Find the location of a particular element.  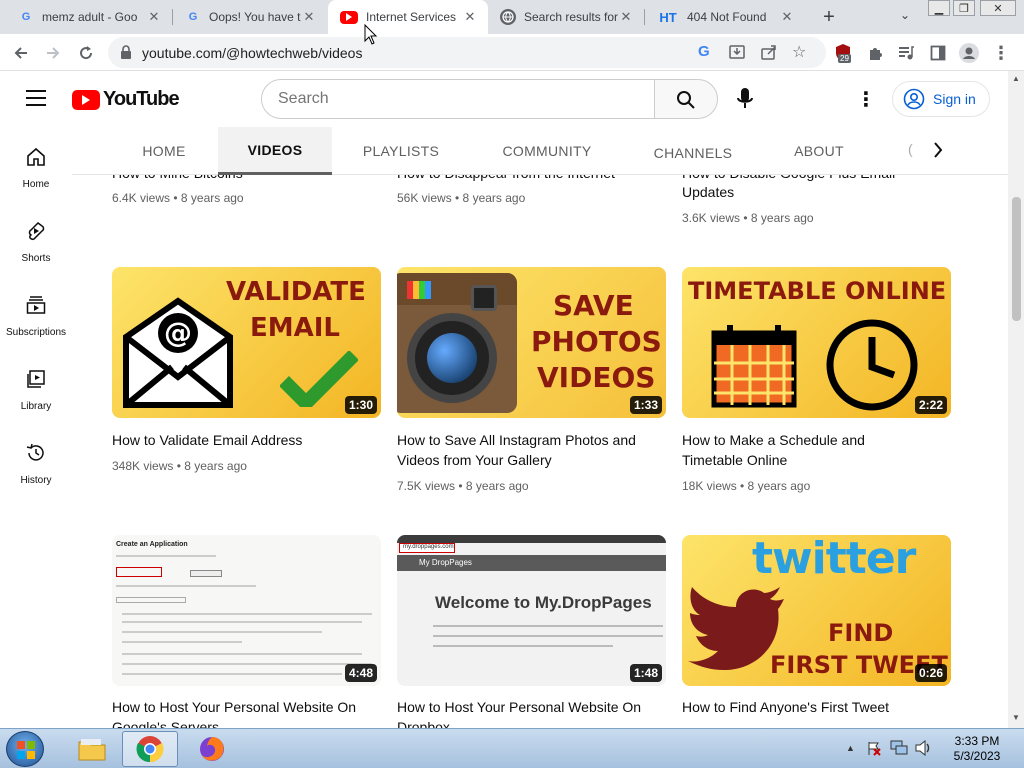

video-thumbnail: SAVE PHOTOS VIDEOS 1:33 is located at coordinates (531, 342).